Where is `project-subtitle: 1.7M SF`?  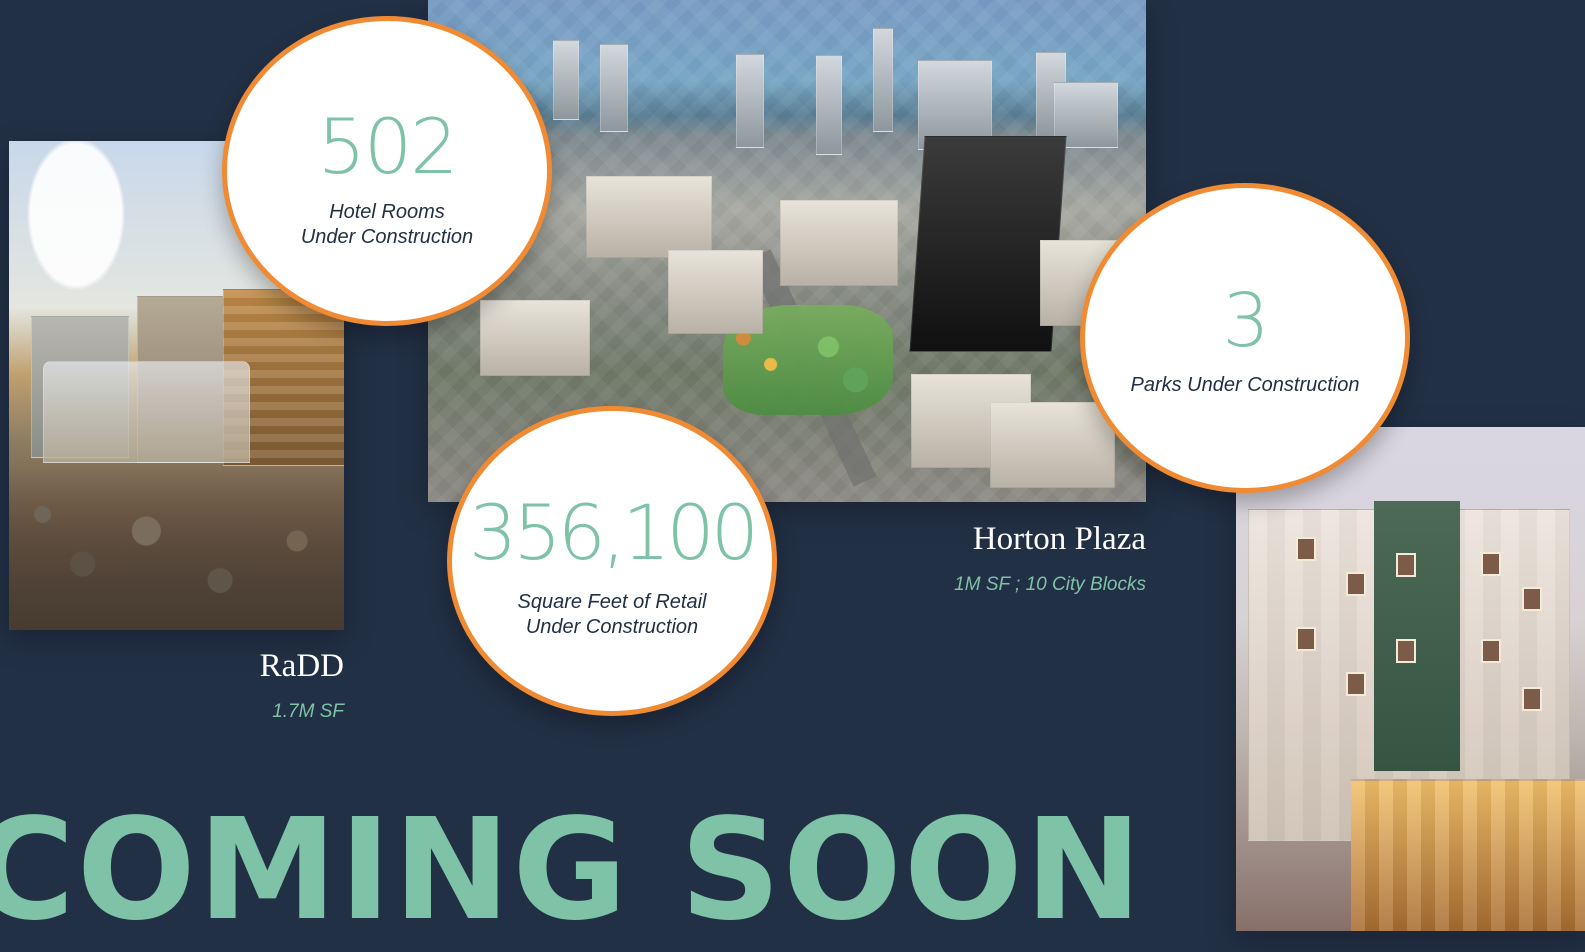
project-subtitle: 1.7M SF is located at coordinates (308, 711).